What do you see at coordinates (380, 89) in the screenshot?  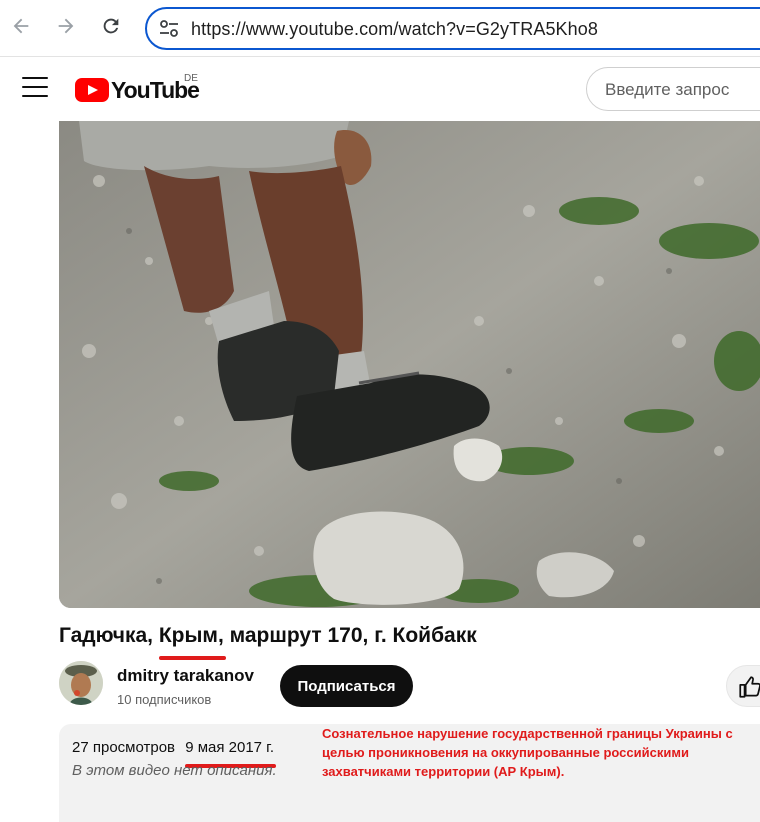 I see `youtube-header: YouTube DE Введите запрос` at bounding box center [380, 89].